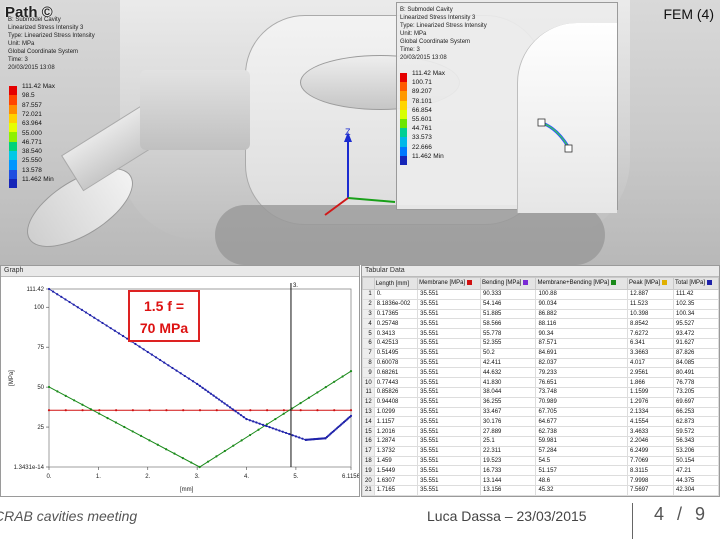  Describe the element at coordinates (540, 324) in the screenshot. I see `table-row: 4 0.25748 35.551 58.566 88.116 8.8542 95.527` at that location.